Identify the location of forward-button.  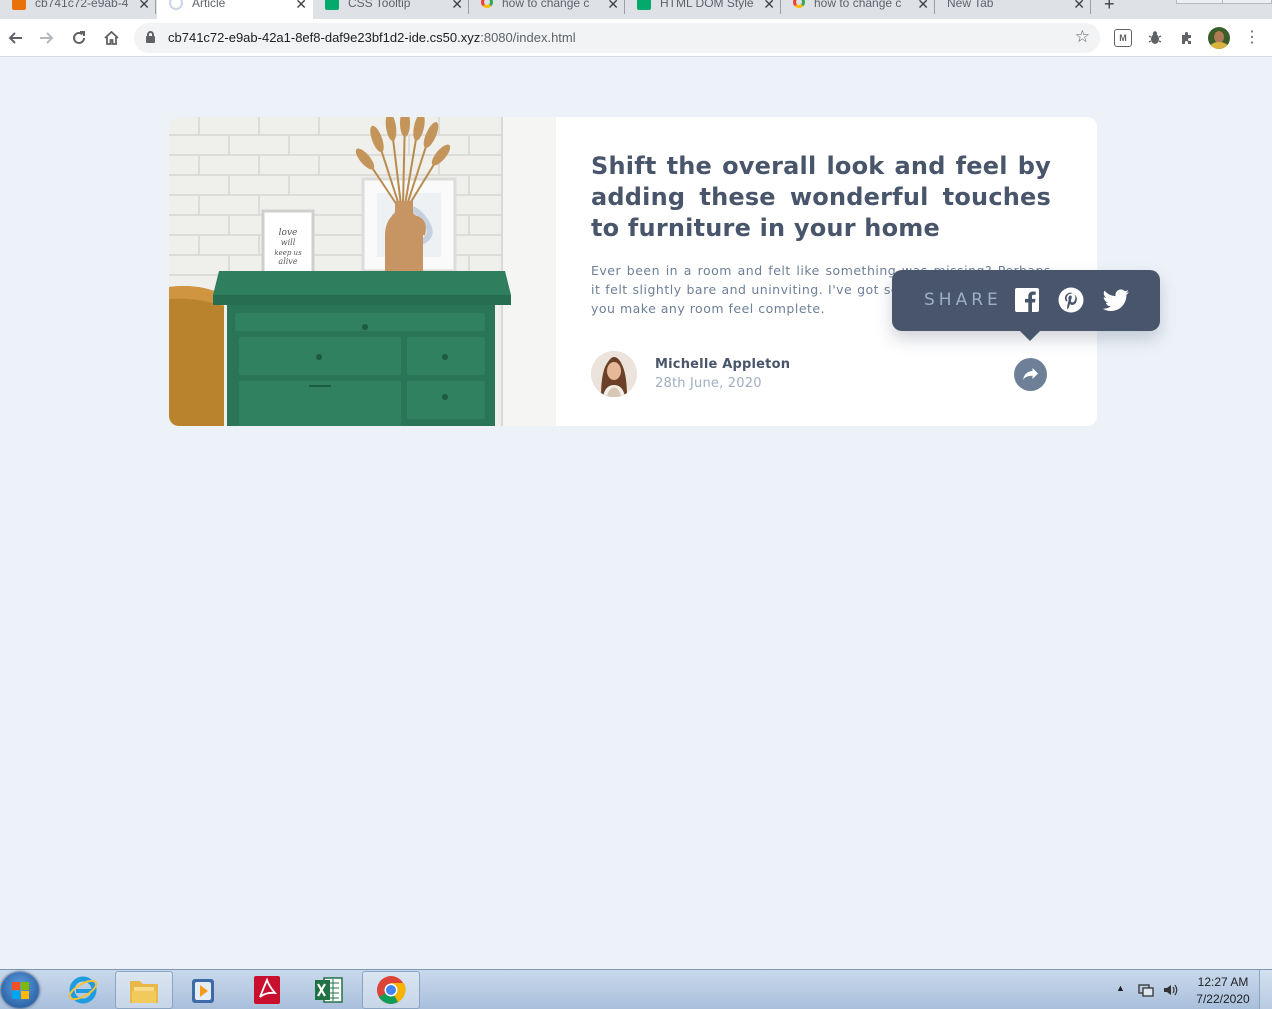
(47, 38).